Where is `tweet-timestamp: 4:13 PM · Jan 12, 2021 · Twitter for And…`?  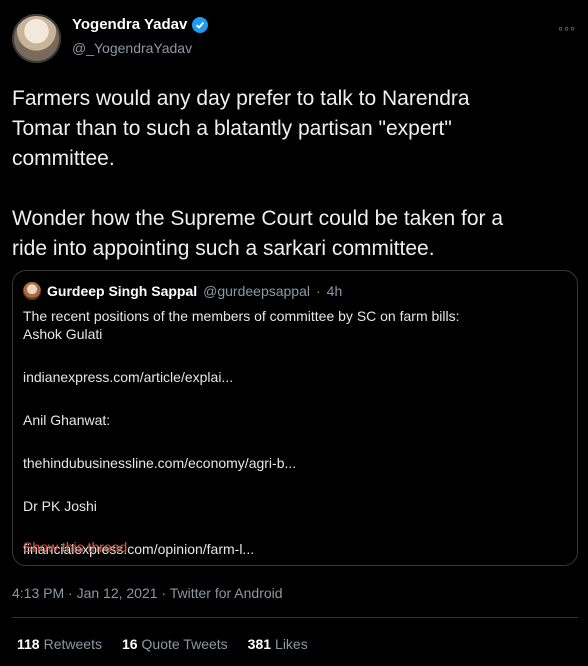 tweet-timestamp: 4:13 PM · Jan 12, 2021 · Twitter for And… is located at coordinates (147, 593).